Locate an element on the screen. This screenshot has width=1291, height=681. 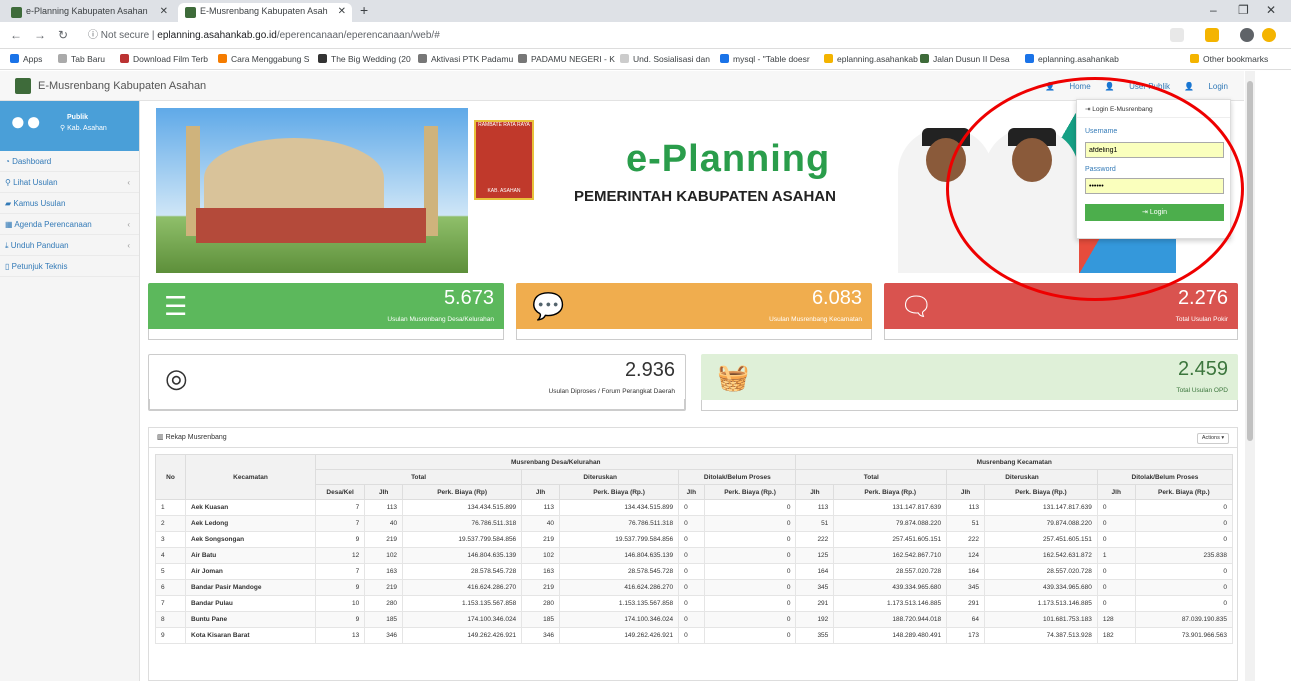
sidebar-item-kamus-usulan: ▰ Kamus Usulan is located at coordinates (69, 203).